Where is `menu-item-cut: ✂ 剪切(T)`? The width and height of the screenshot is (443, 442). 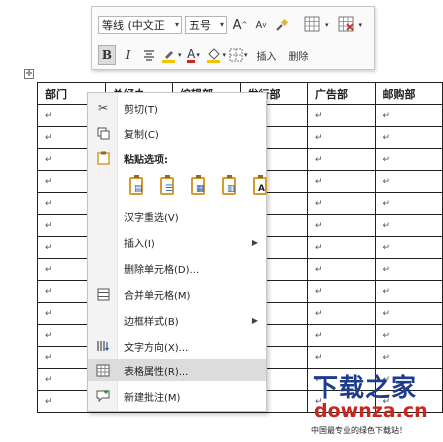
menu-item-cut: ✂ 剪切(T) is located at coordinates (177, 108).